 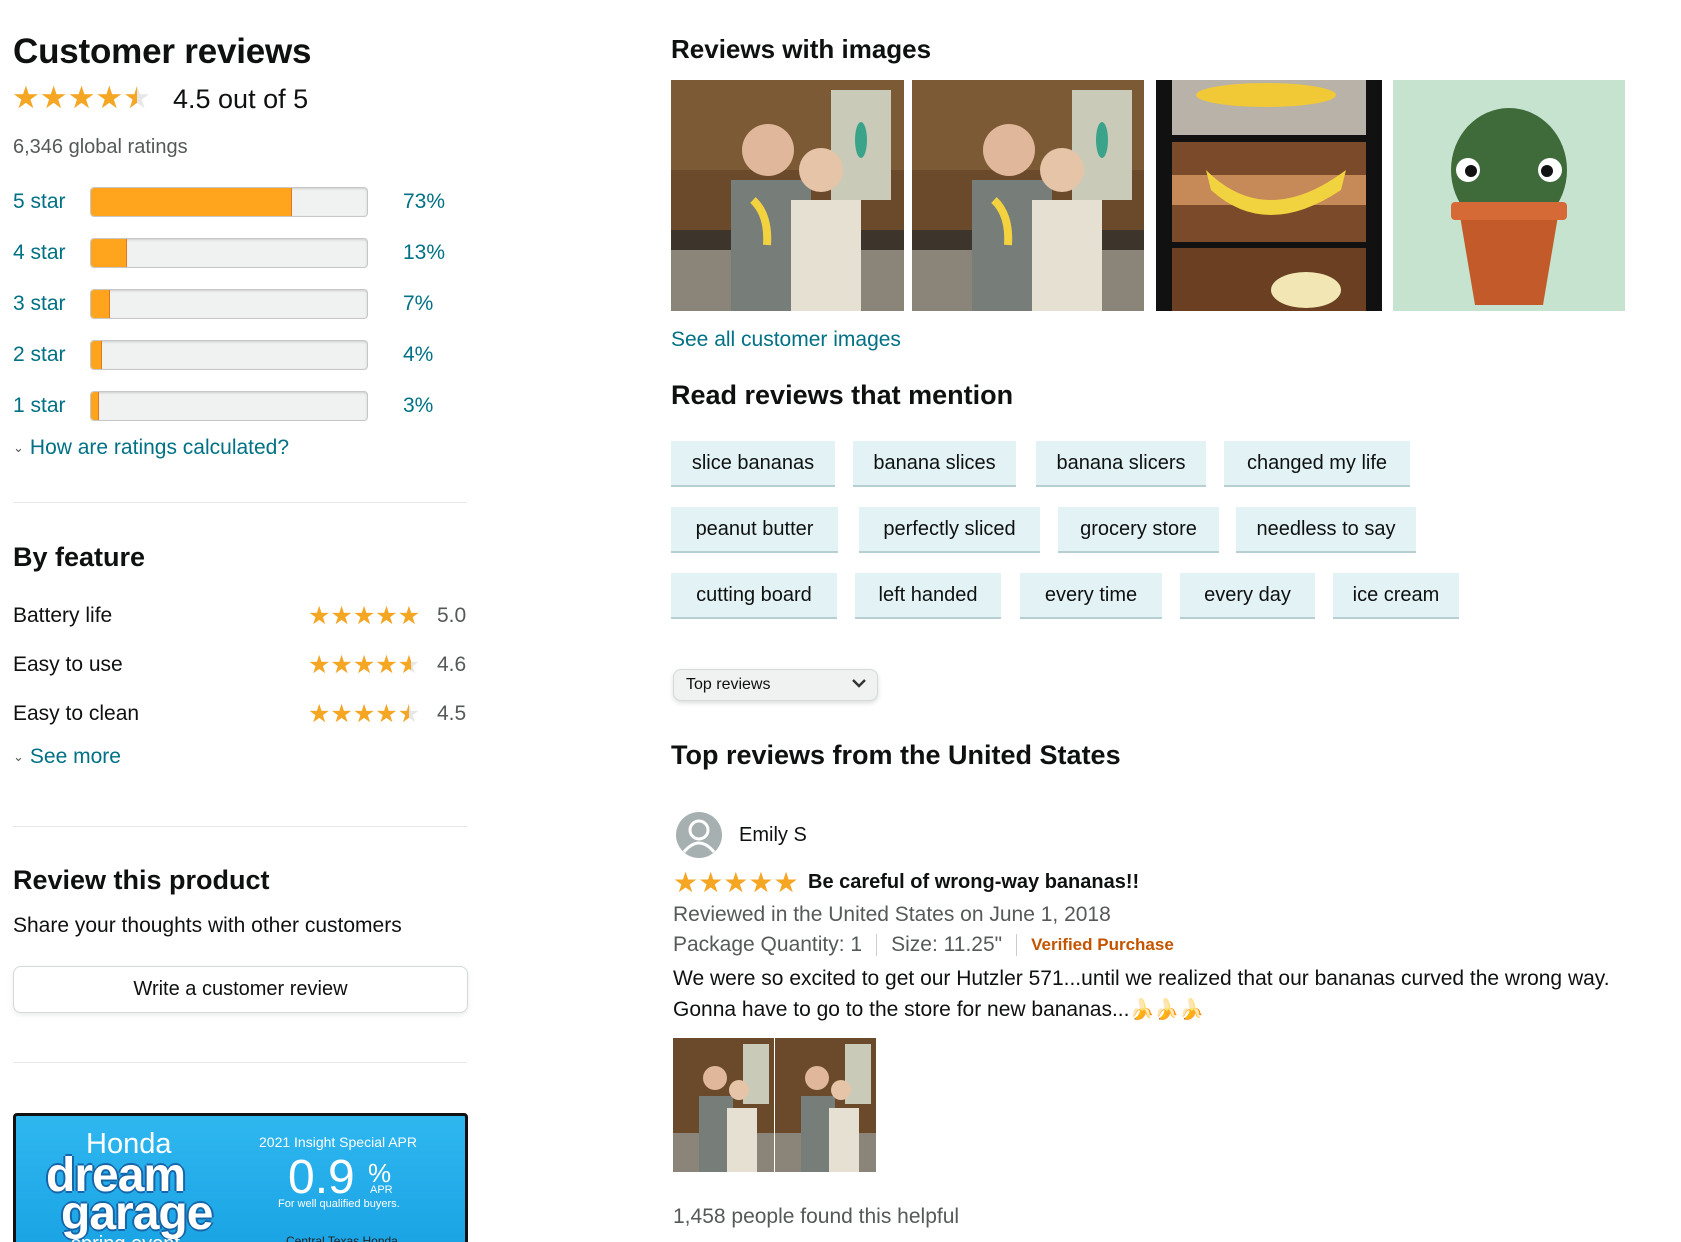 I want to click on sort-dropdown: Top reviews, so click(x=775, y=685).